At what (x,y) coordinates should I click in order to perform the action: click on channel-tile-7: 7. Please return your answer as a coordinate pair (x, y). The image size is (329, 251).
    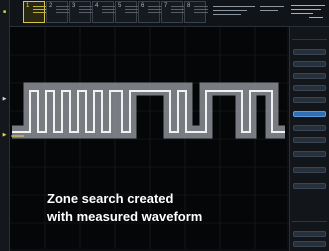
    Looking at the image, I should click on (173, 12).